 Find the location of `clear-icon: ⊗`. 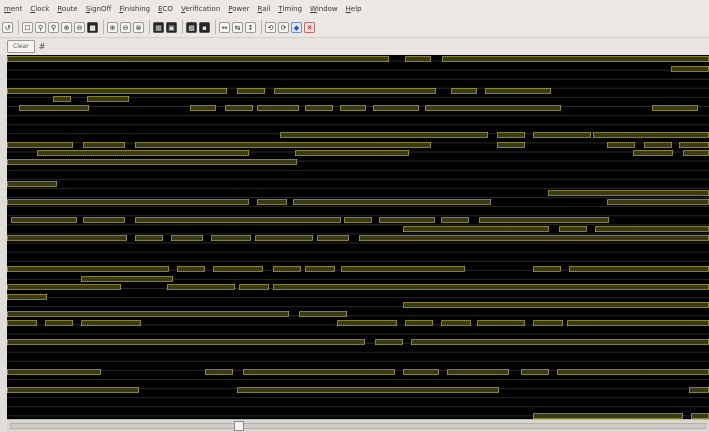

clear-icon: ⊗ is located at coordinates (138, 27).